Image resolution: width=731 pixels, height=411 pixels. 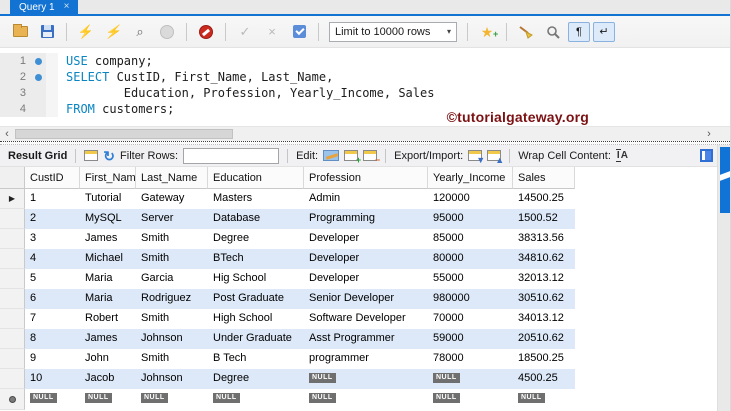 I want to click on table-cell: Hig School, so click(x=256, y=279).